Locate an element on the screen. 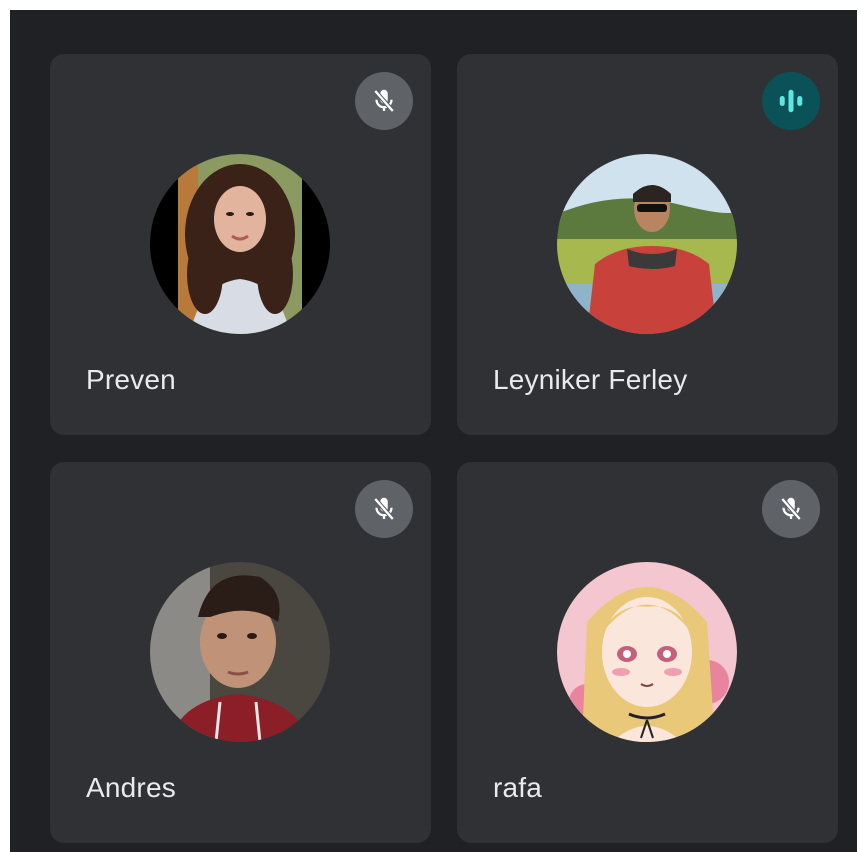 The height and width of the screenshot is (852, 861). avatar-young-man is located at coordinates (240, 652).